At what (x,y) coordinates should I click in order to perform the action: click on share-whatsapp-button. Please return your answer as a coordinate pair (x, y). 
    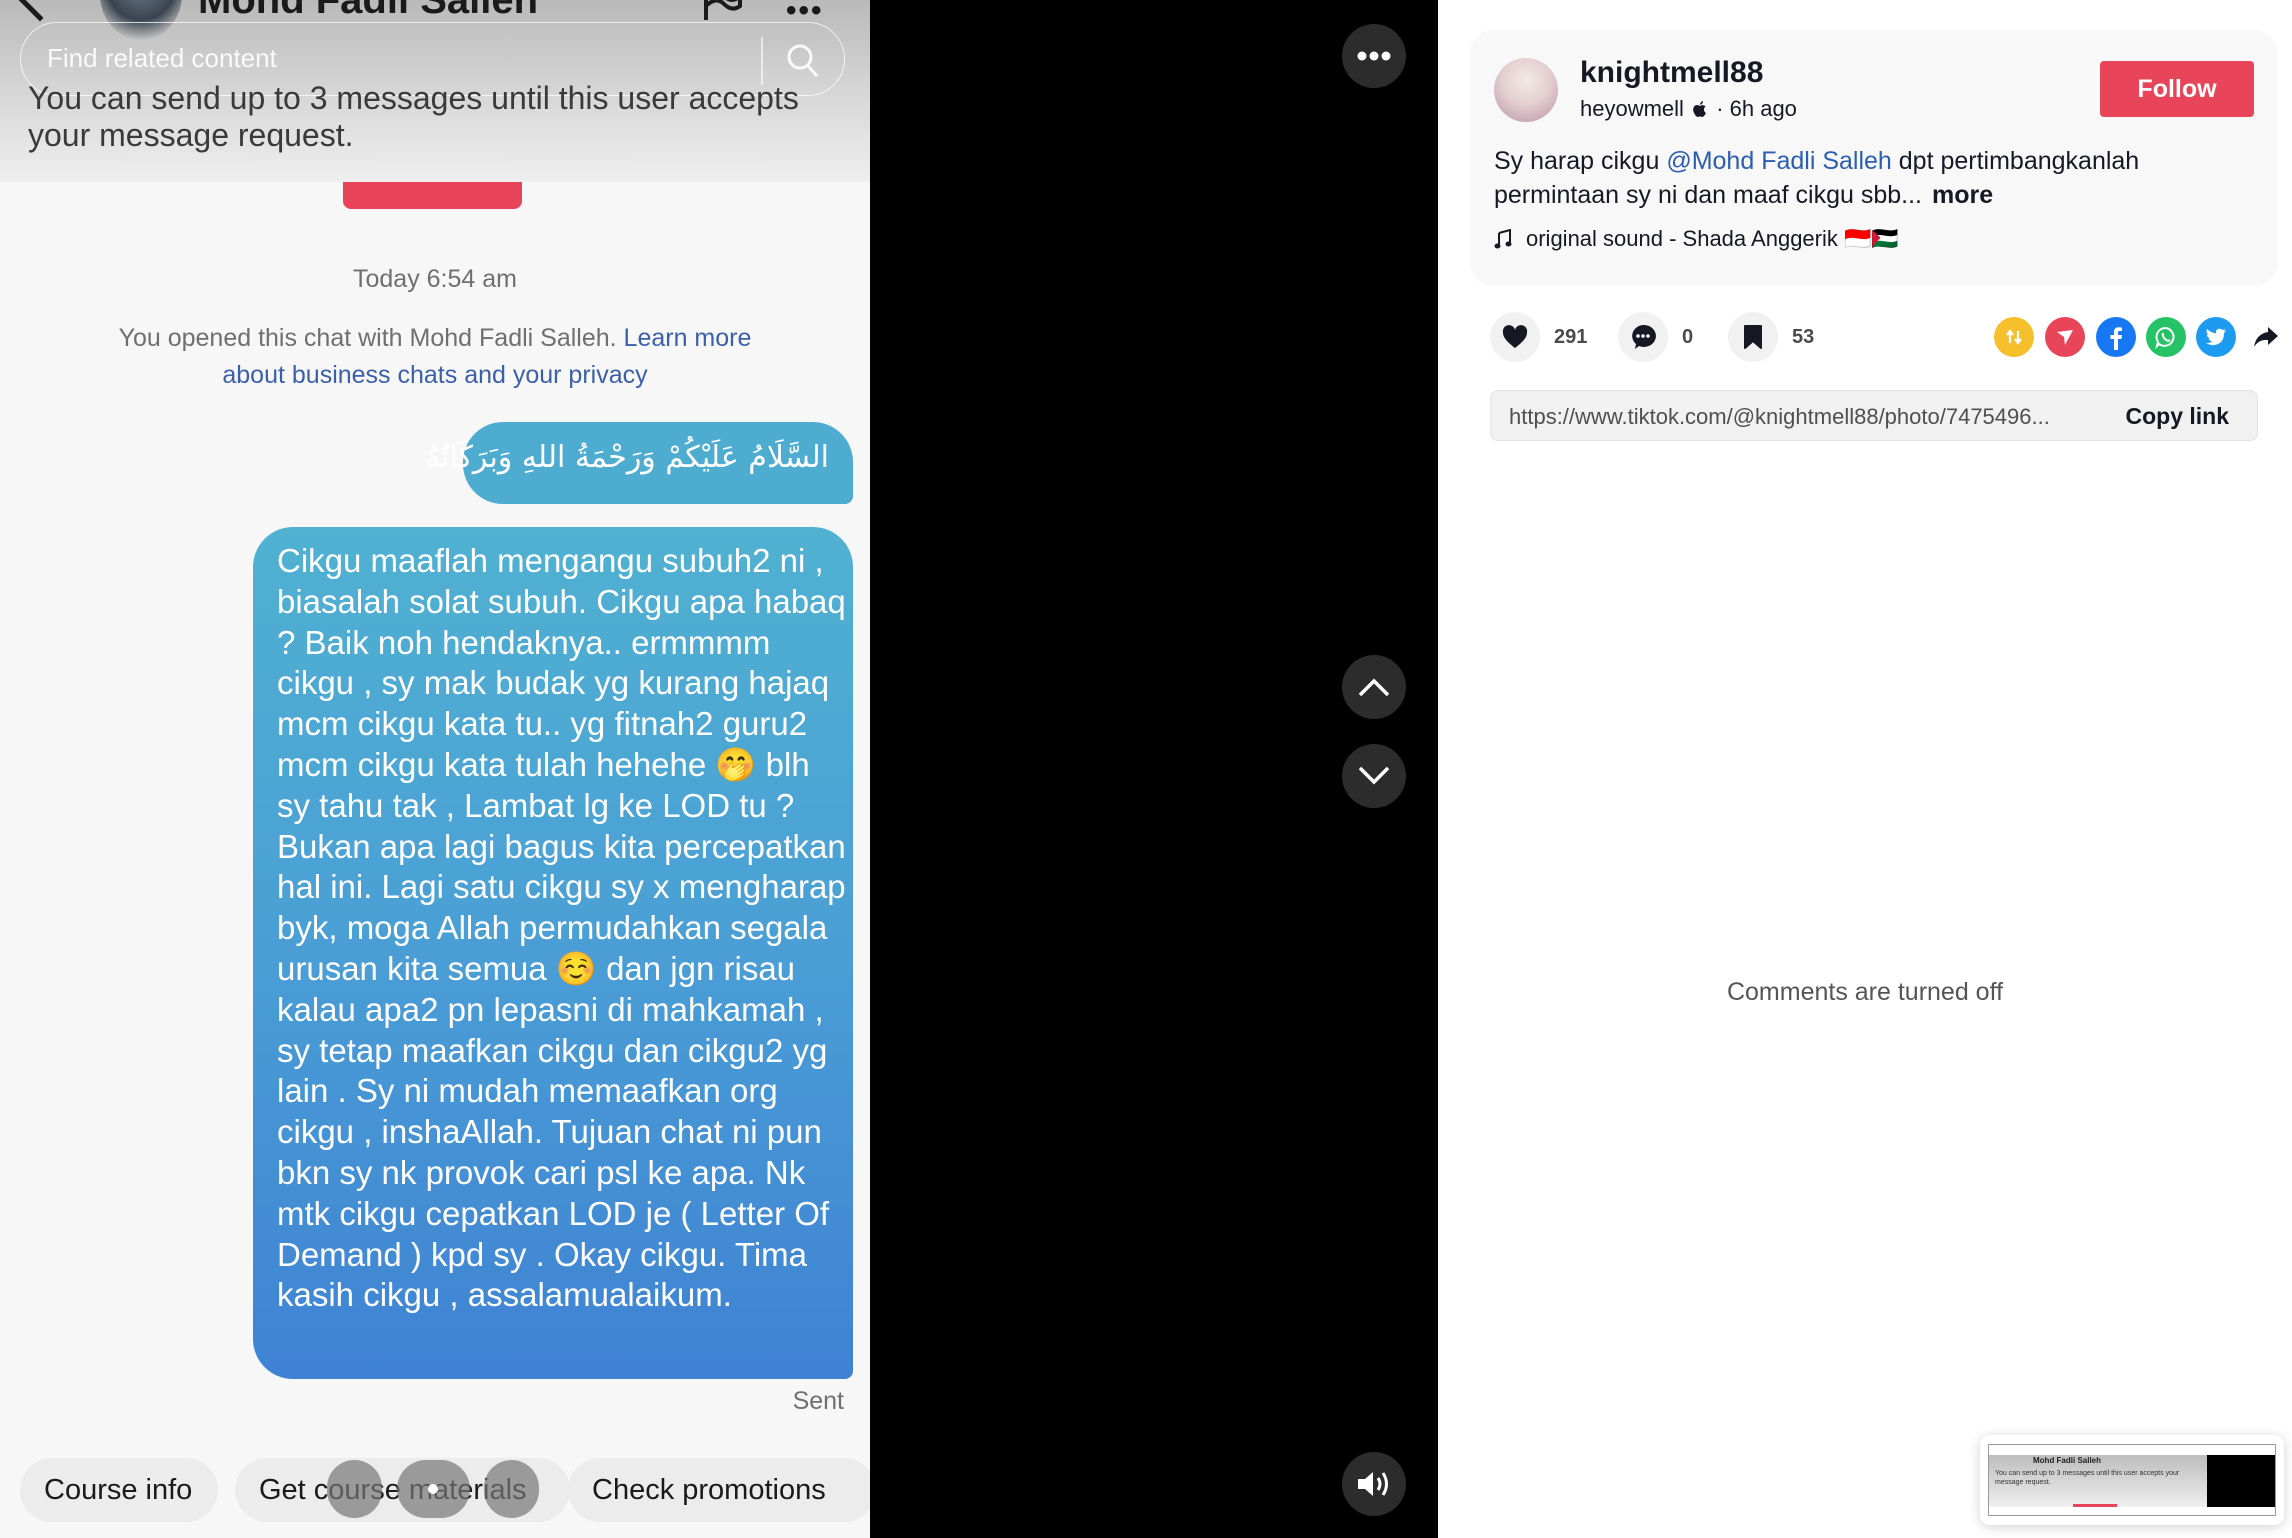
    Looking at the image, I should click on (2166, 337).